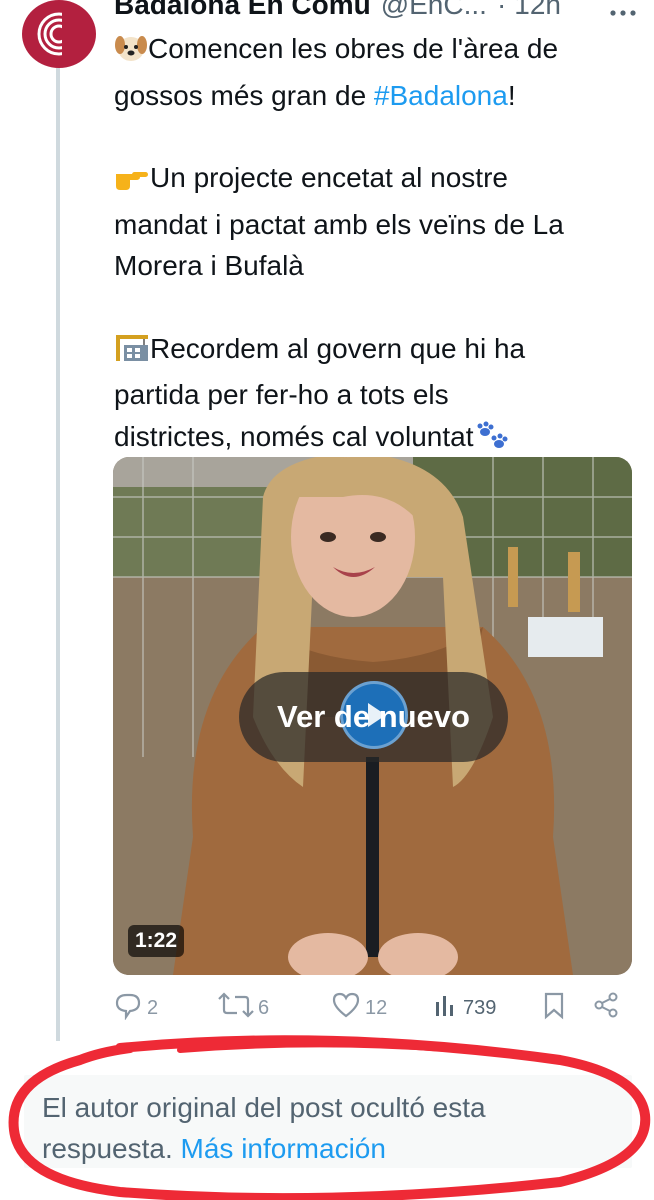 Image resolution: width=654 pixels, height=1200 pixels. Describe the element at coordinates (131, 54) in the screenshot. I see `dog-emoji-icon` at that location.